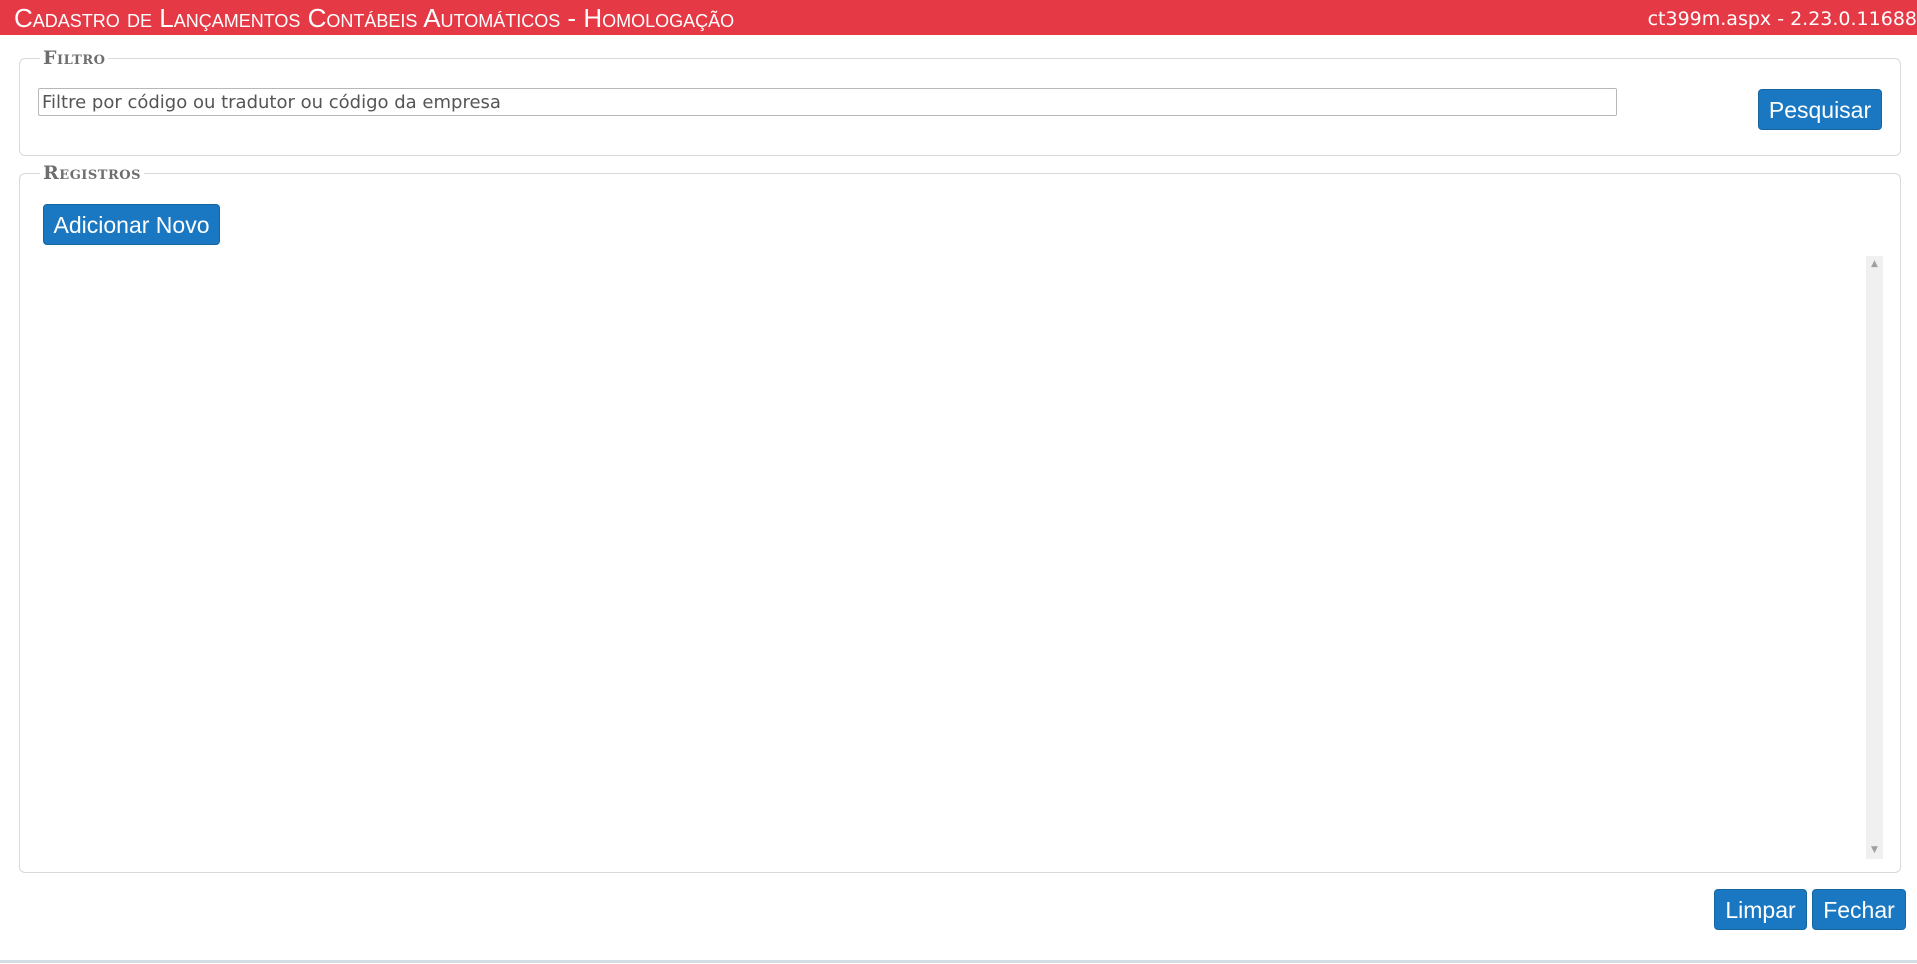  What do you see at coordinates (74, 58) in the screenshot?
I see `filter-legend: Filtro` at bounding box center [74, 58].